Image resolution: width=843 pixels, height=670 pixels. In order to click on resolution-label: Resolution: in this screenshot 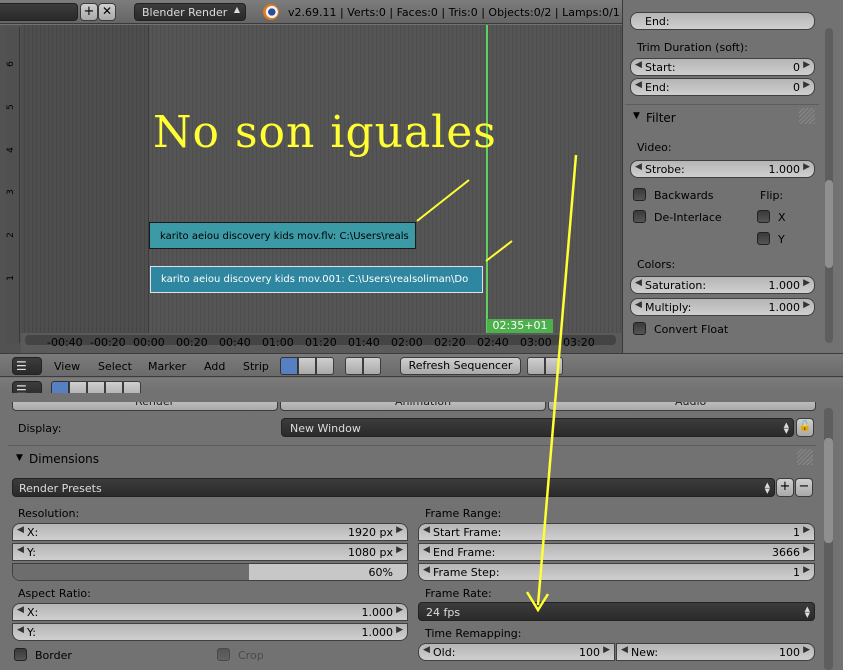, I will do `click(49, 513)`.